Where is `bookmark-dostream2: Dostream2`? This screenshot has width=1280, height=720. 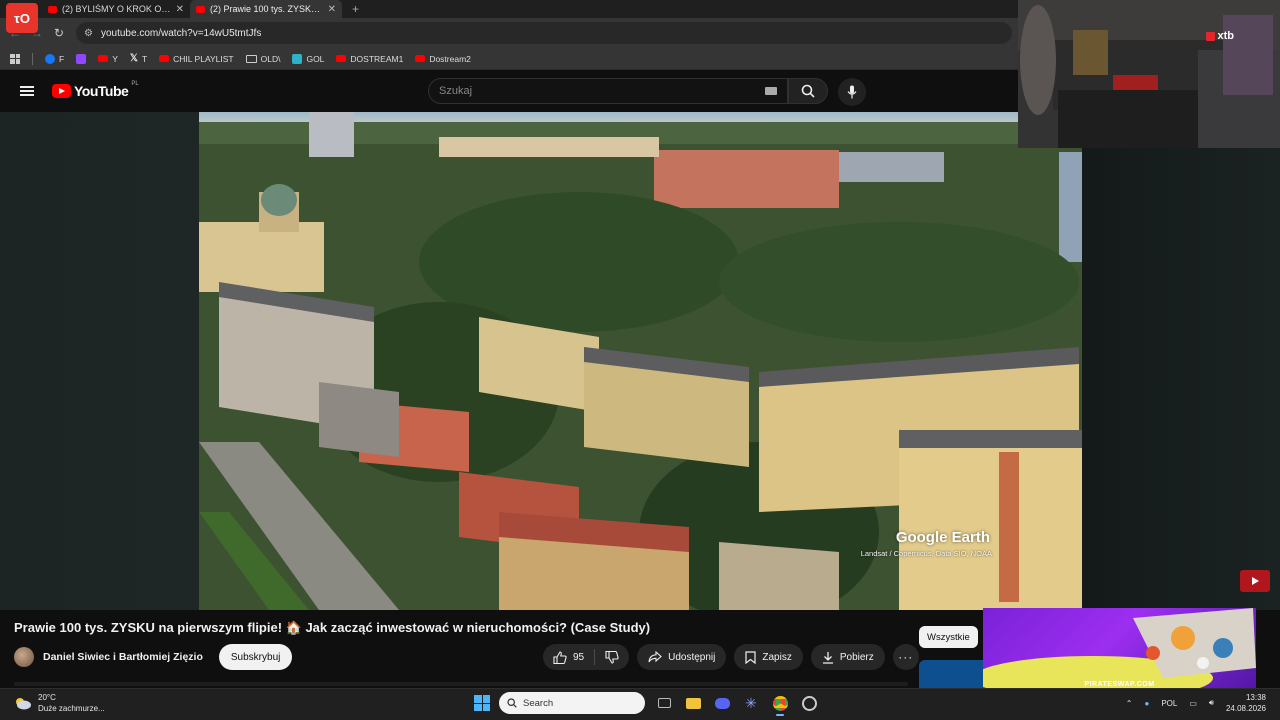
bookmark-dostream2: Dostream2 is located at coordinates (443, 59).